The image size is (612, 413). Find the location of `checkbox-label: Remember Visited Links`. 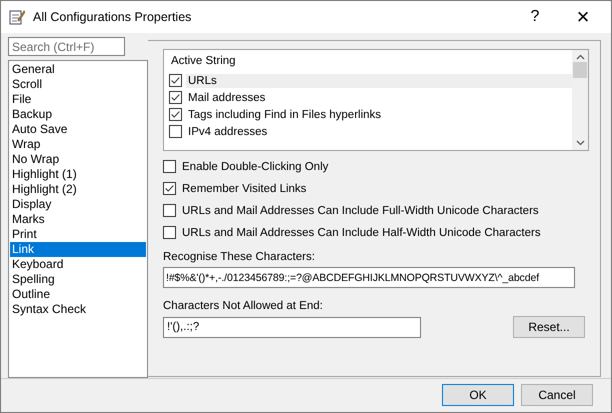

checkbox-label: Remember Visited Links is located at coordinates (244, 188).